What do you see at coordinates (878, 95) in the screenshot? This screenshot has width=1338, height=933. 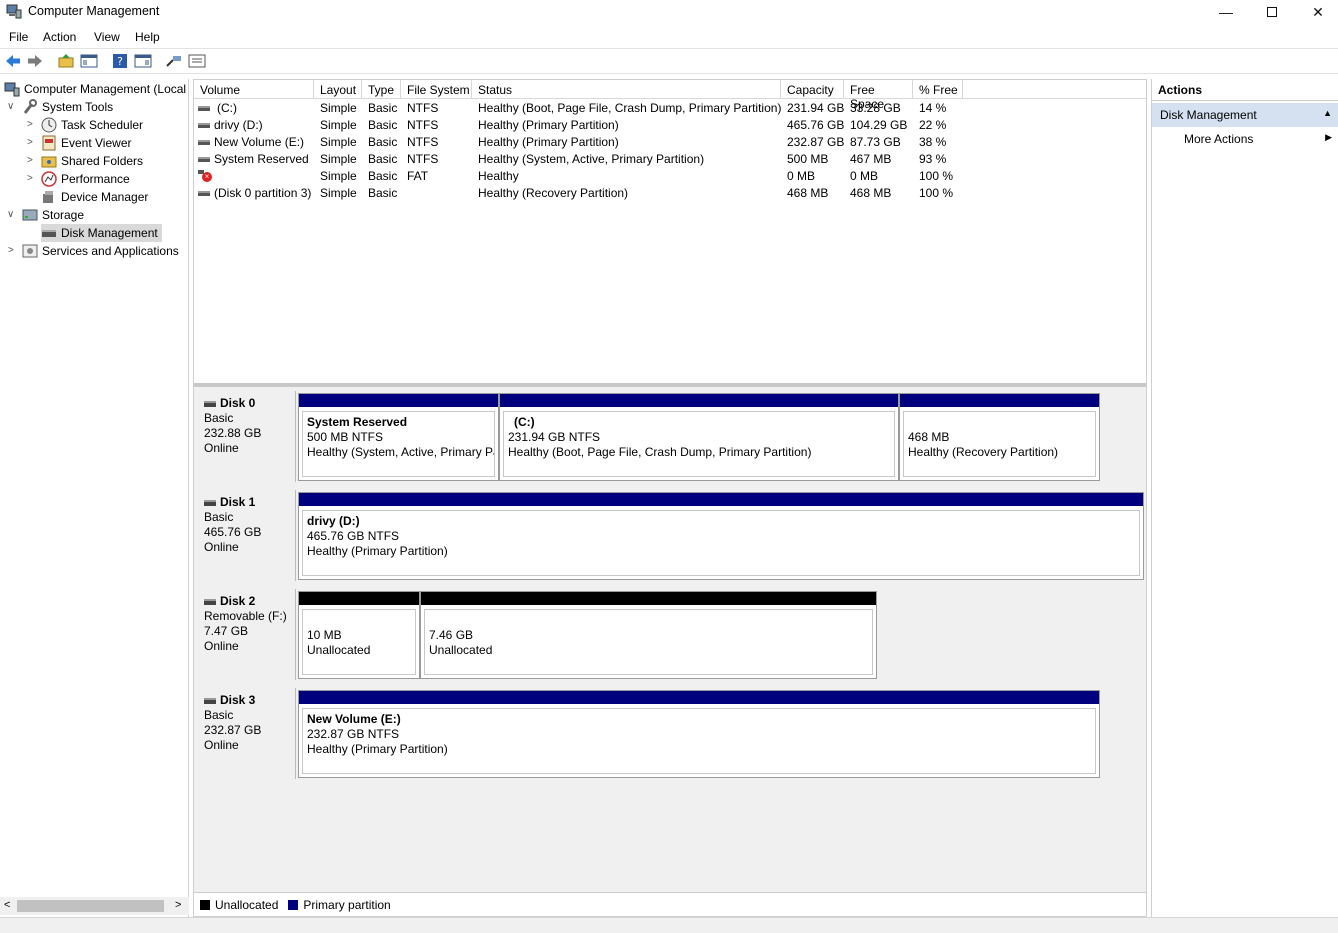 I see `col-free-space: Free Space` at bounding box center [878, 95].